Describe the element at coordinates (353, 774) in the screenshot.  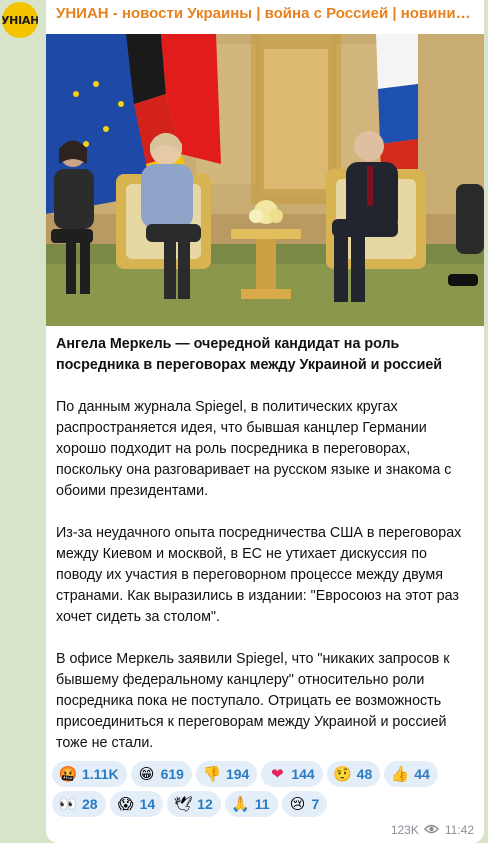
I see `reaction-raised-eyebrow: 🤨 48` at that location.